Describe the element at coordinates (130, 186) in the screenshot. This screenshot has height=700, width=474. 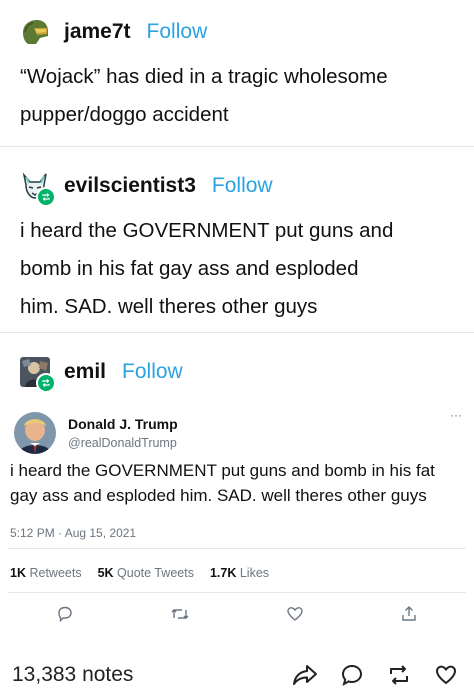
I see `username: evilscientist3` at that location.